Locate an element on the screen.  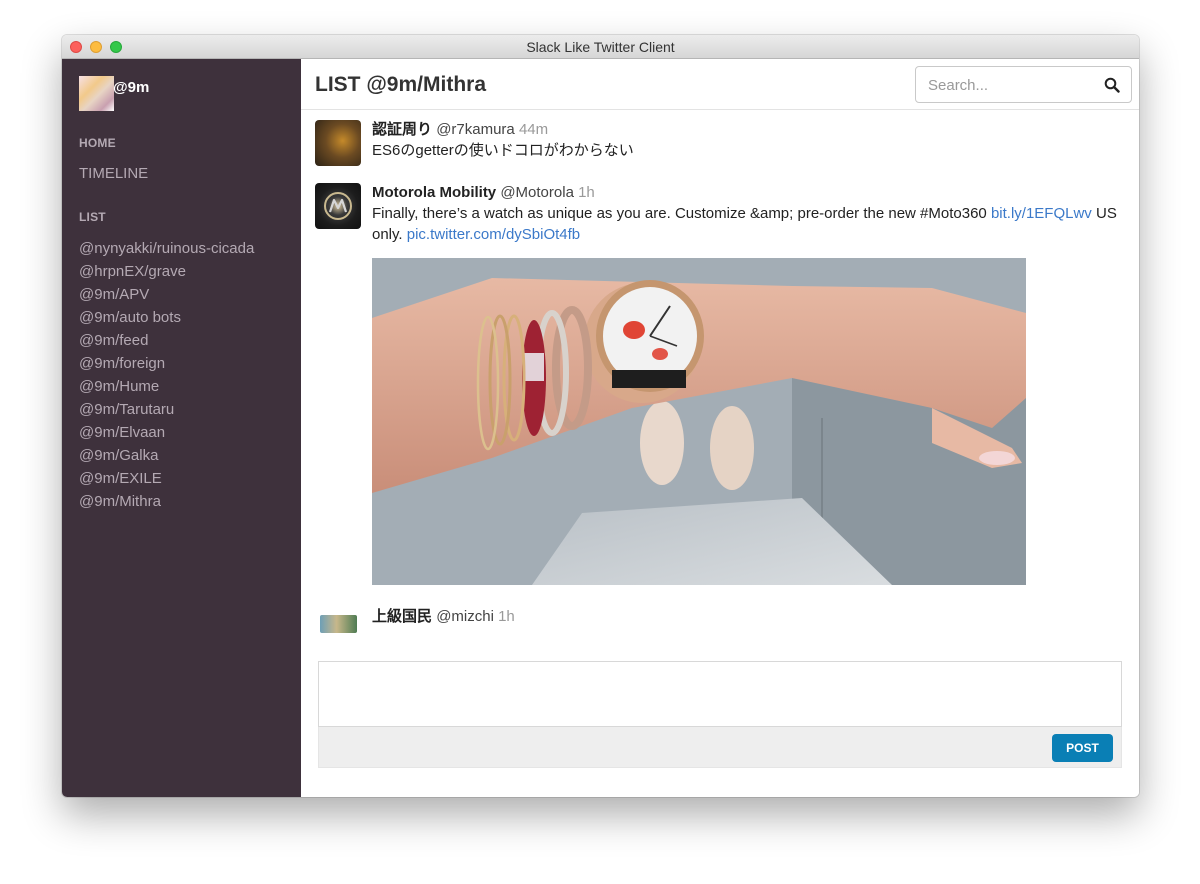
sidebar-list-item: @9m/Tarutaru is located at coordinates (166, 409).